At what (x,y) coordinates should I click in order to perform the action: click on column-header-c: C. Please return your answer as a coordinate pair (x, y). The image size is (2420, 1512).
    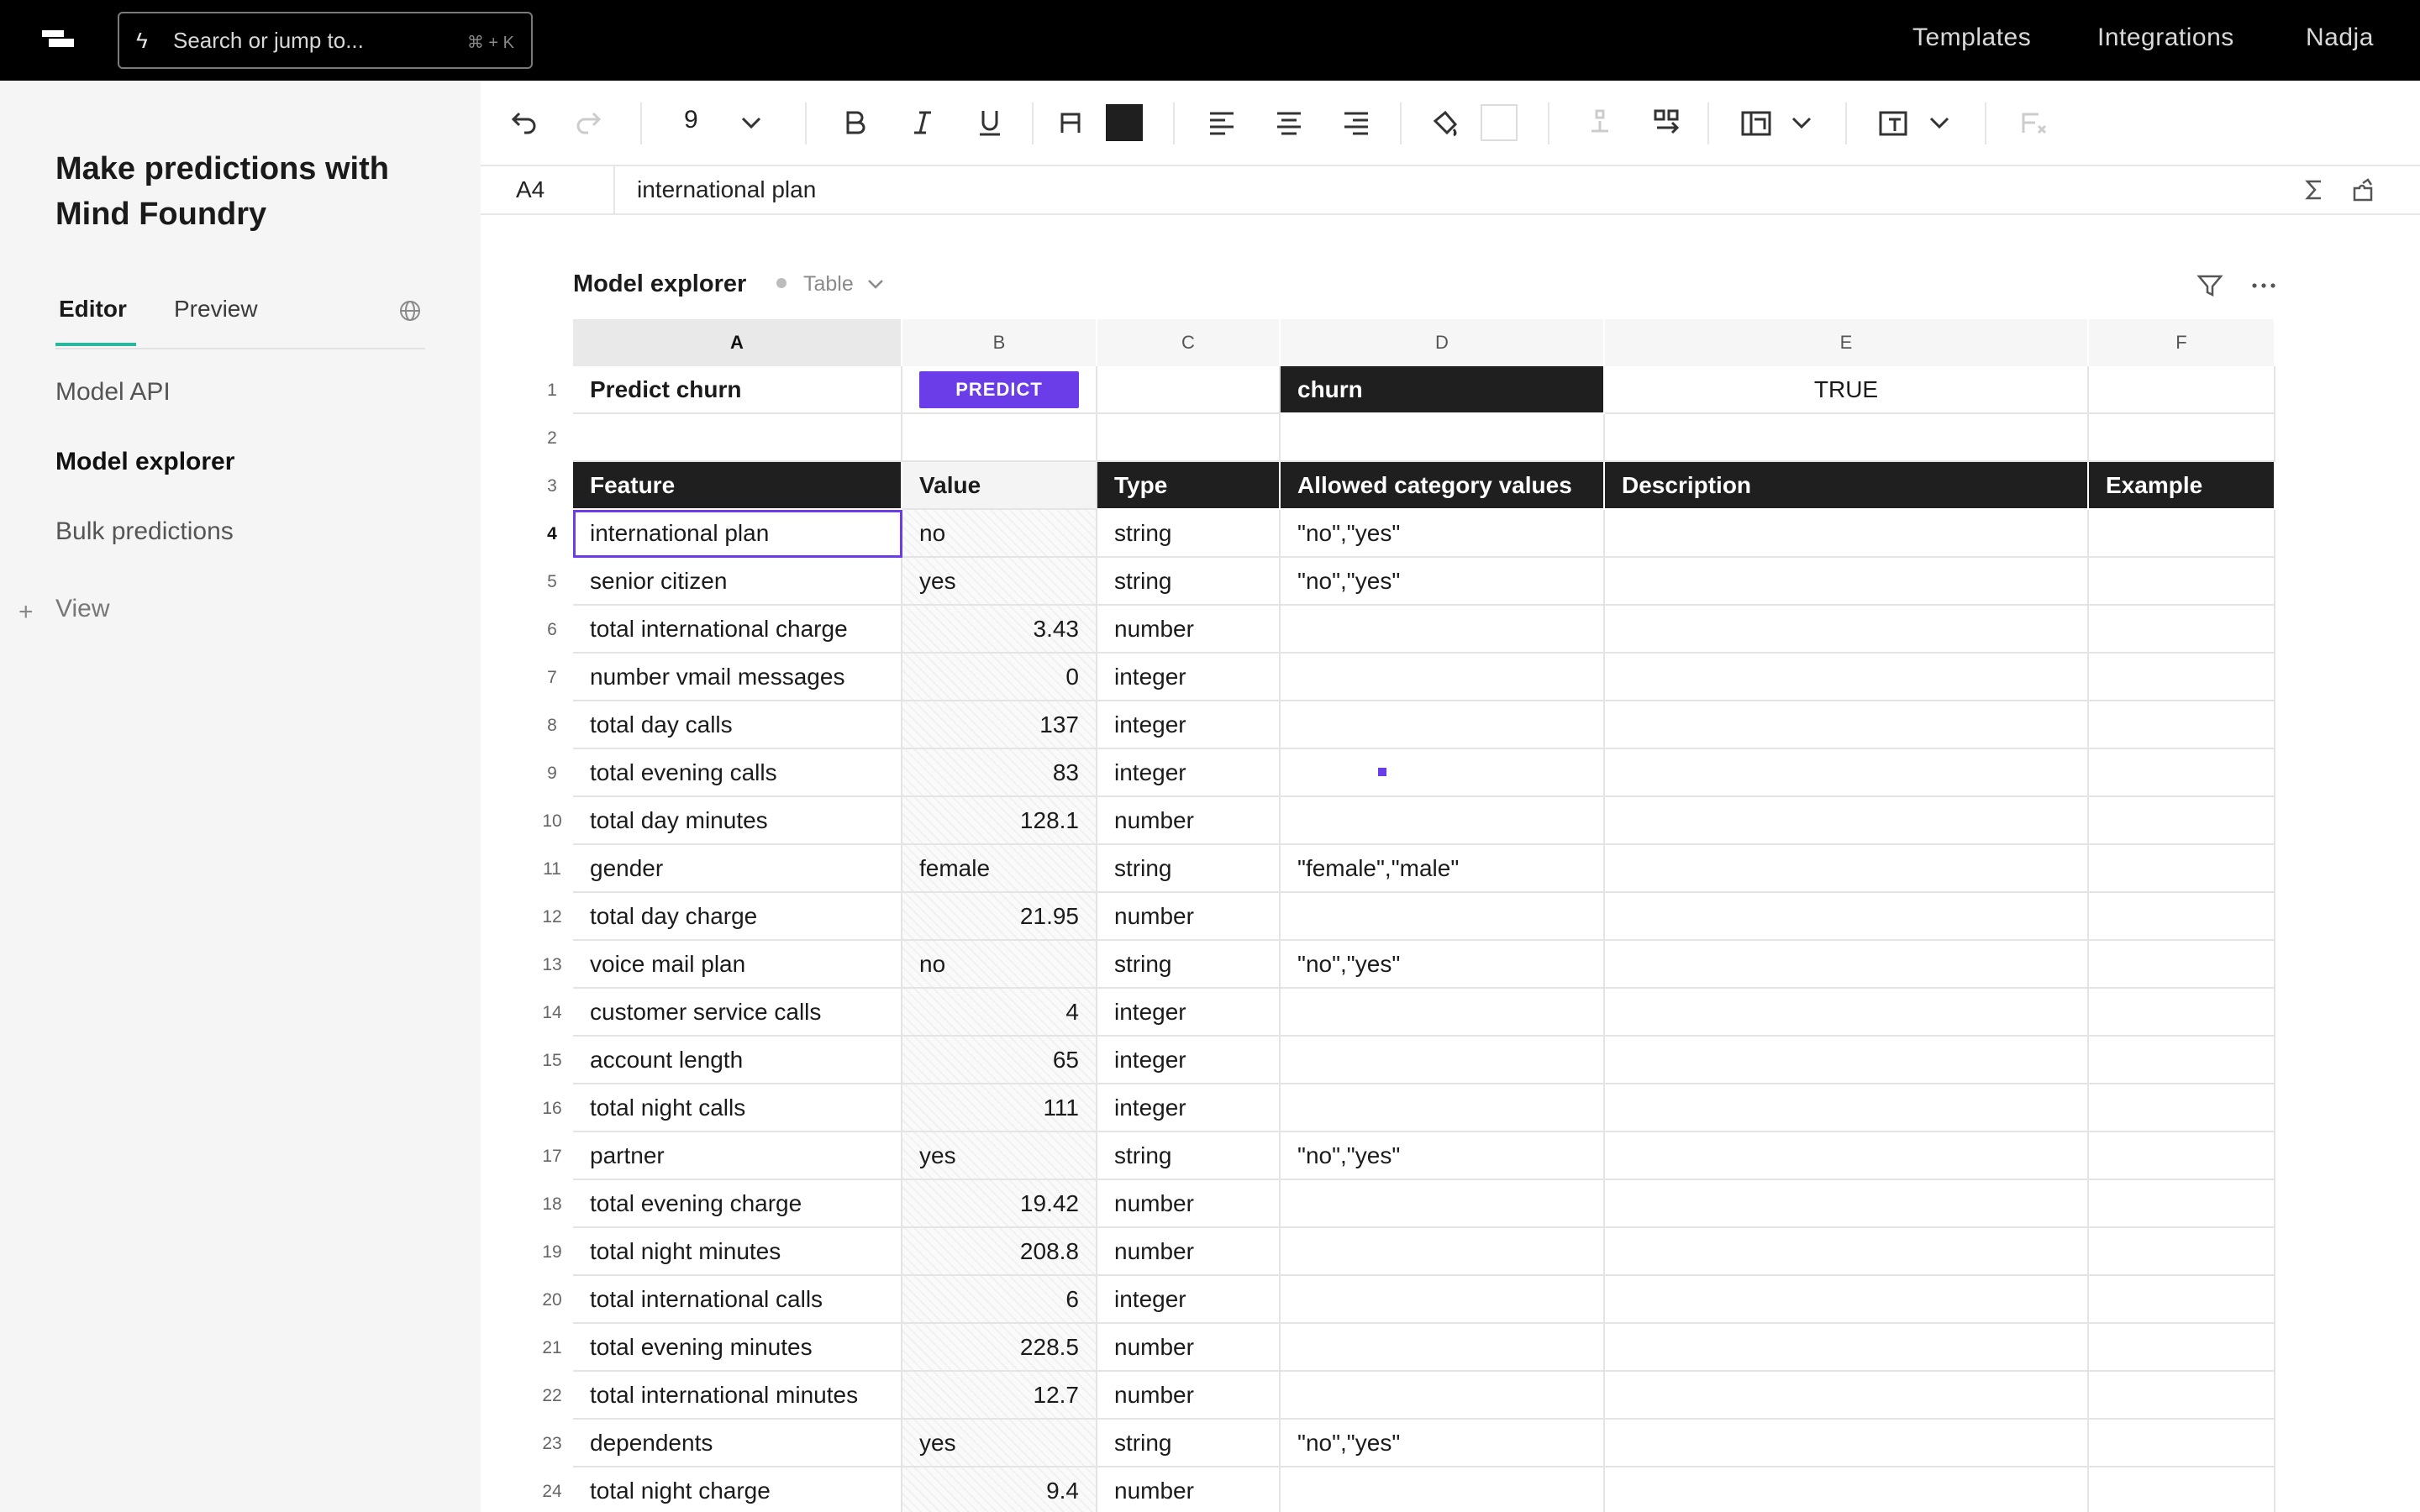
    Looking at the image, I should click on (1189, 342).